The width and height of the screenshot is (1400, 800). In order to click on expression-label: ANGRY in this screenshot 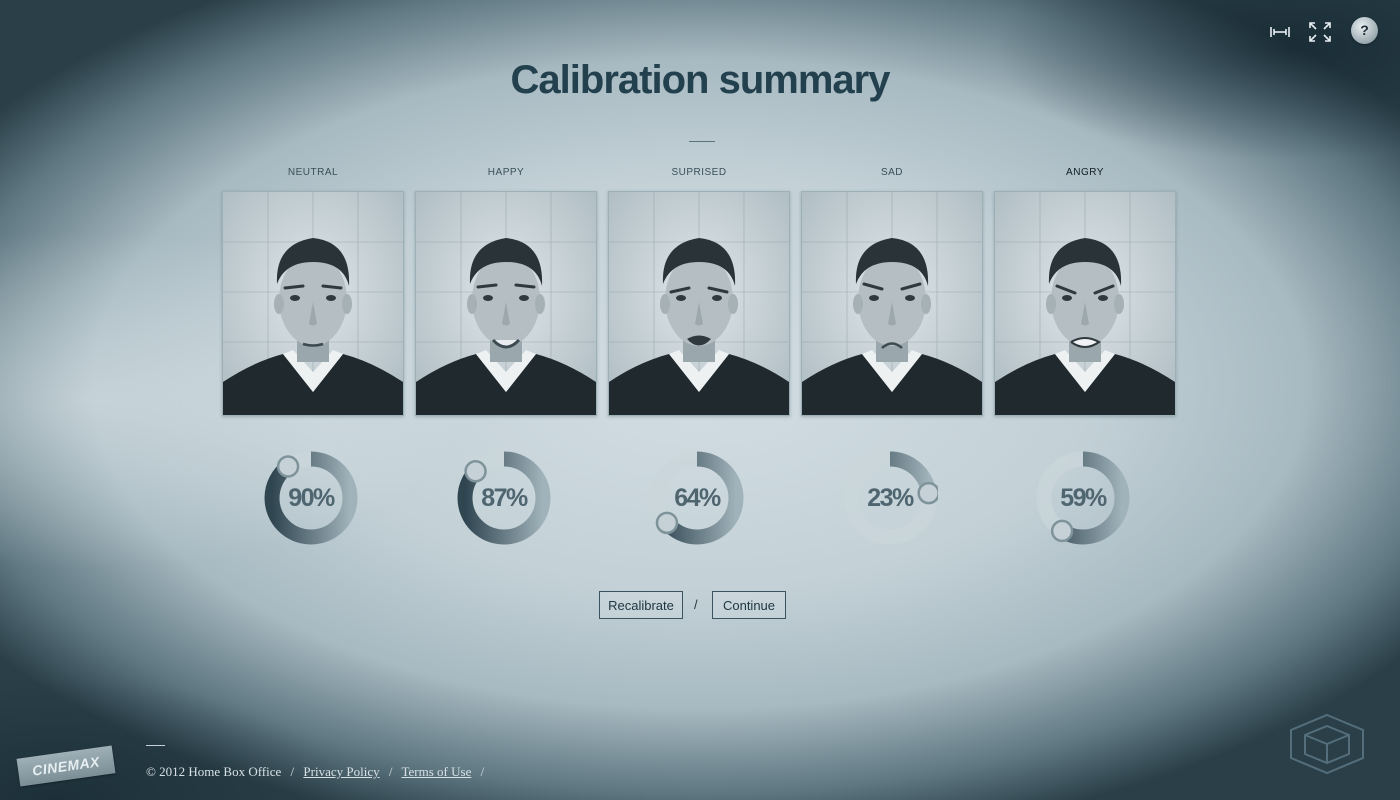, I will do `click(1085, 172)`.